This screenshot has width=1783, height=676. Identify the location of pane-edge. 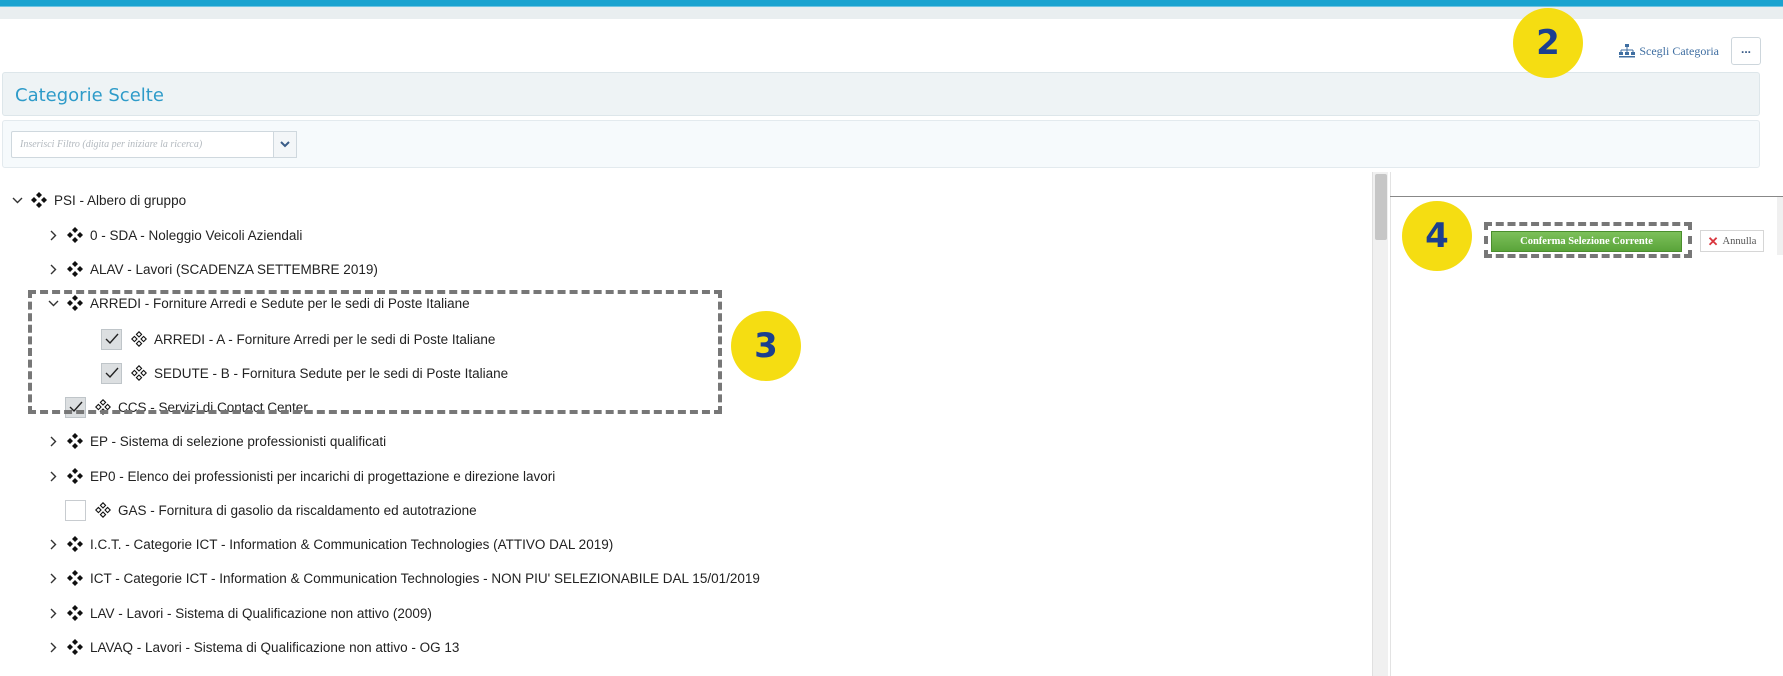
(1780, 226).